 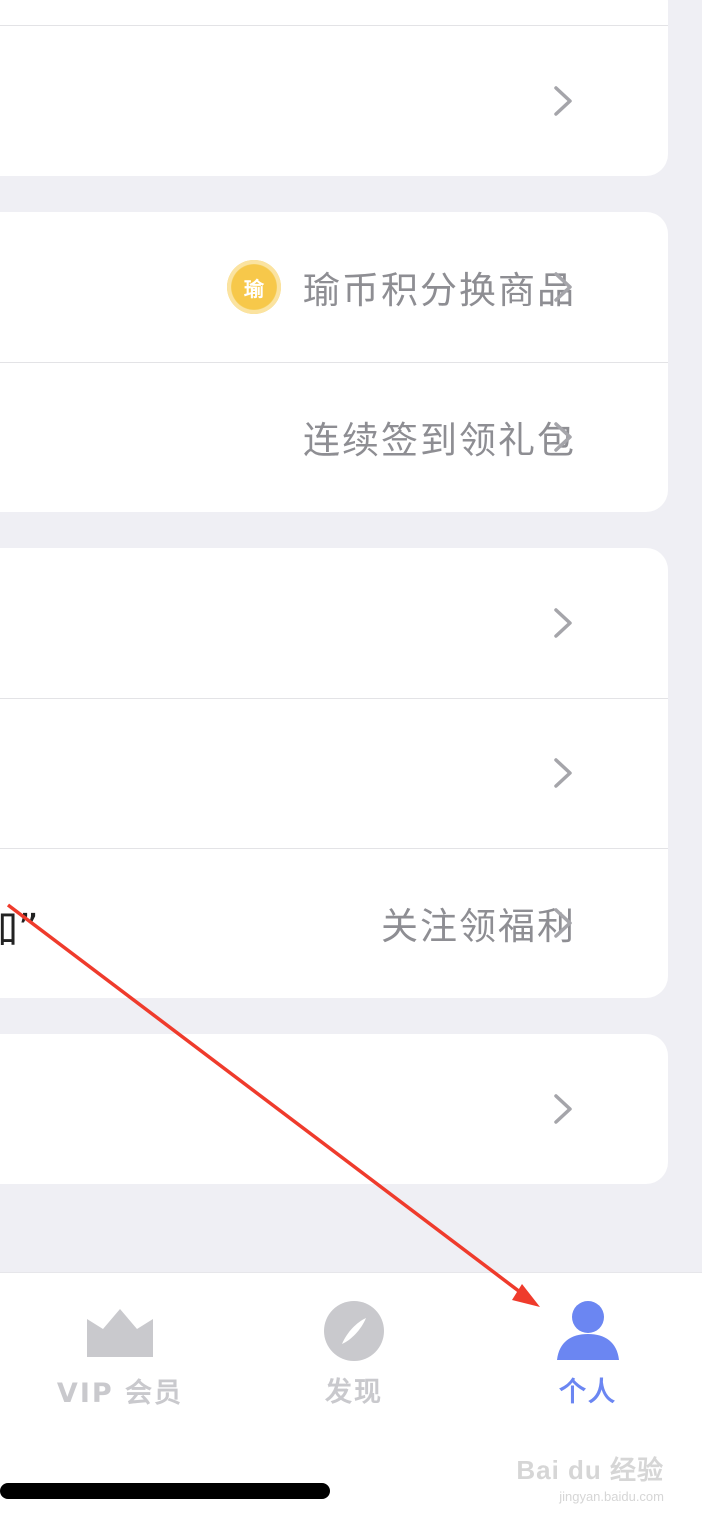 I want to click on watermark: Bai du 经验 jingyan.baidu.com, so click(x=590, y=1477).